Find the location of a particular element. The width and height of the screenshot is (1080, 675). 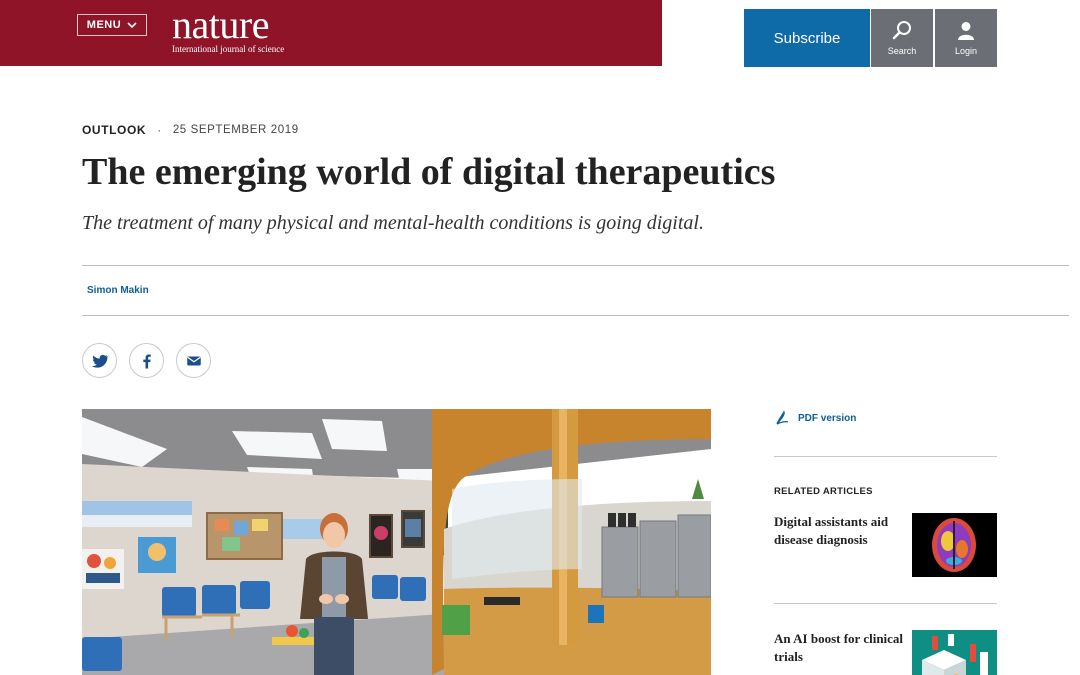

chevron-down-icon is located at coordinates (132, 24).